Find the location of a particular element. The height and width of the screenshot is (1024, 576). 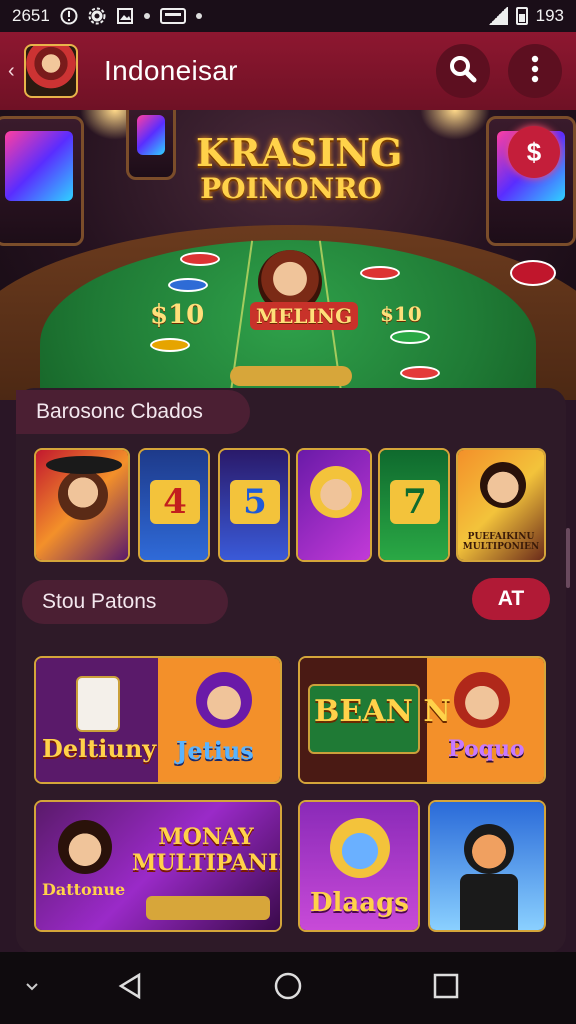

game-tile-gentleman is located at coordinates (487, 866).